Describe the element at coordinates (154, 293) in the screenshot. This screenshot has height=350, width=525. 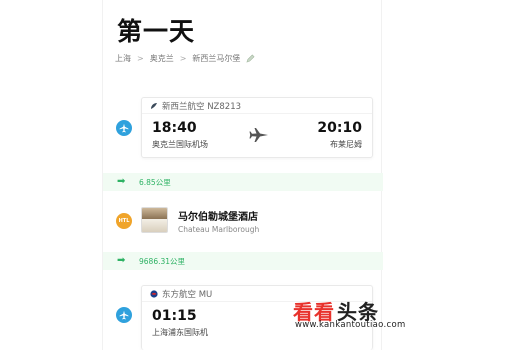
I see `china-eastern-logo-icon` at that location.